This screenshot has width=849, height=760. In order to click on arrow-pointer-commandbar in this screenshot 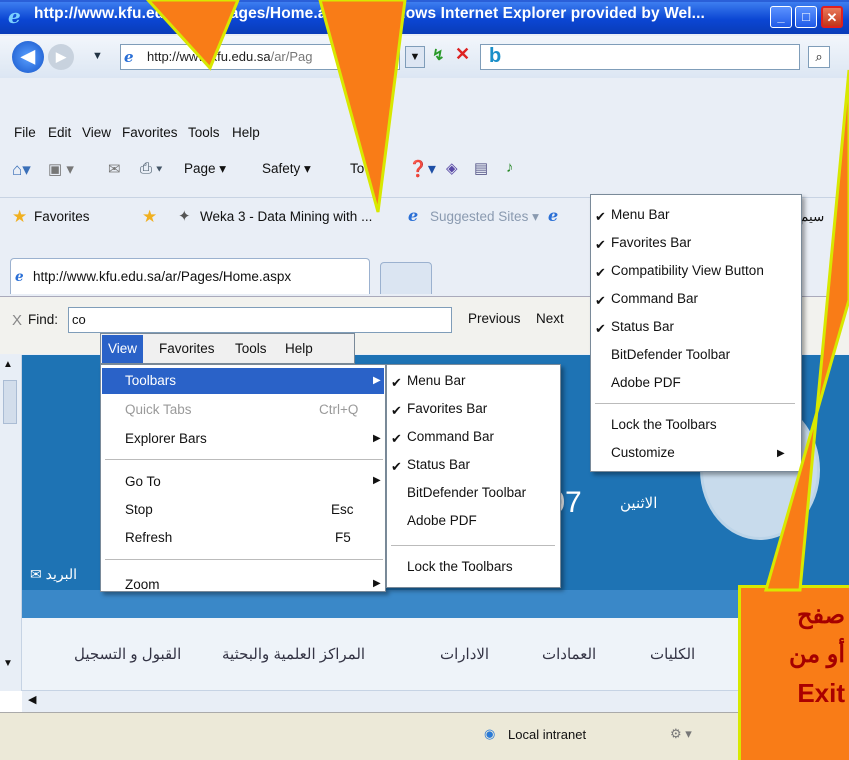, I will do `click(362, 106)`.